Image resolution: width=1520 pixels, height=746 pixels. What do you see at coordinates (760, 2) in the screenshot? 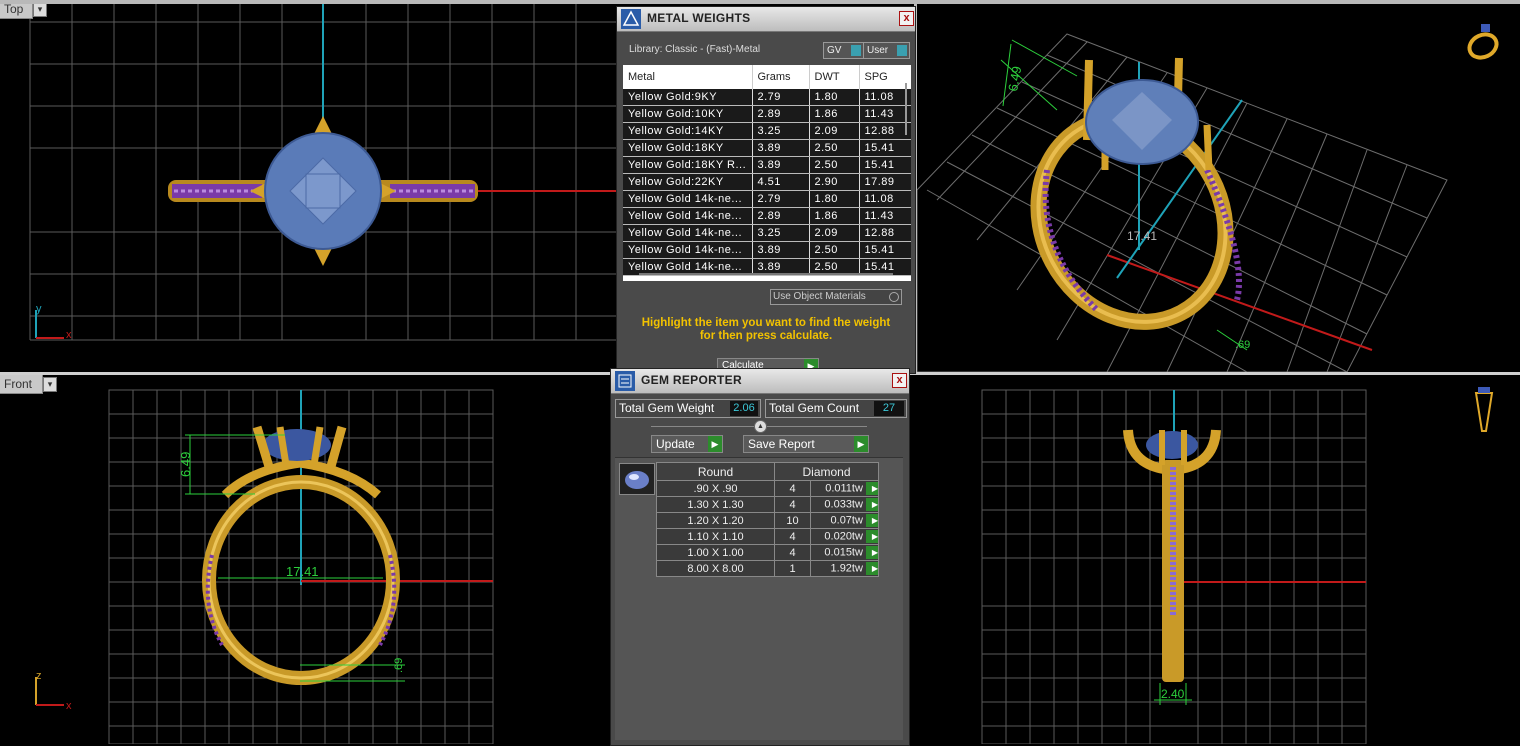
I see `top-edge-strip` at bounding box center [760, 2].